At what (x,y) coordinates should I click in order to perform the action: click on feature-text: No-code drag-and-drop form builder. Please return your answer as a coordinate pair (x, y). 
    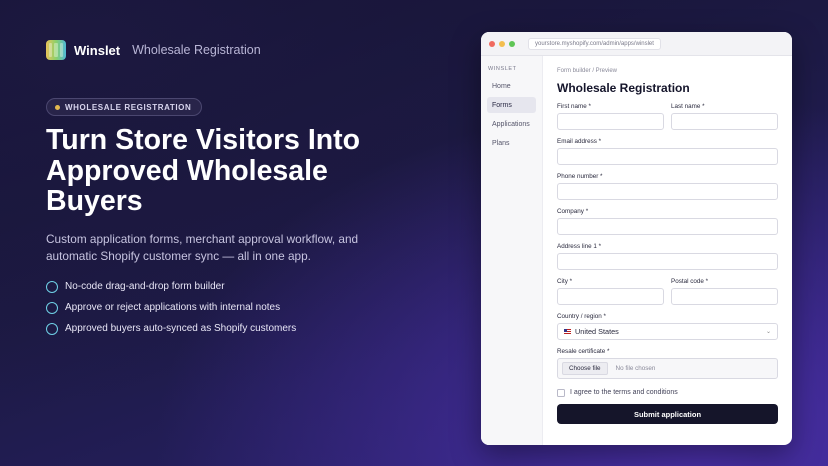
    Looking at the image, I should click on (145, 286).